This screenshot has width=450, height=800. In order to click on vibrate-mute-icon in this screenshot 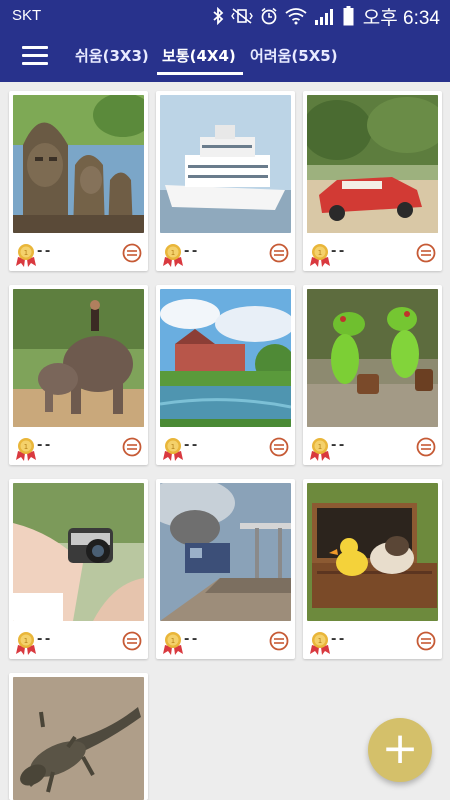, I will do `click(241, 16)`.